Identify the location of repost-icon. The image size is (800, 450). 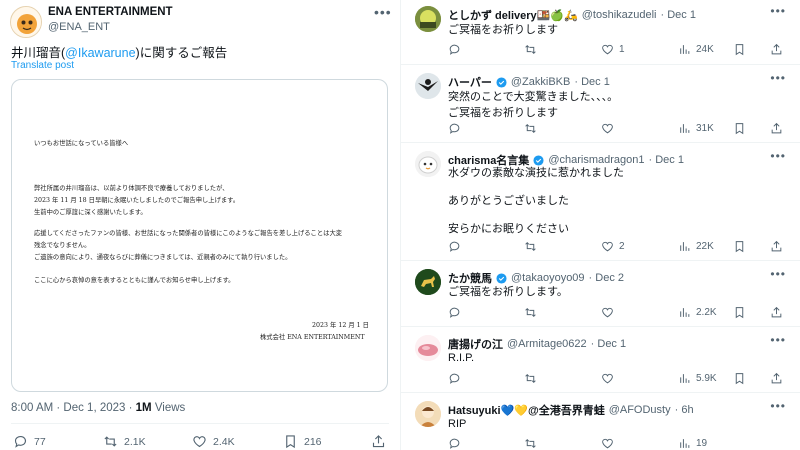
(530, 49).